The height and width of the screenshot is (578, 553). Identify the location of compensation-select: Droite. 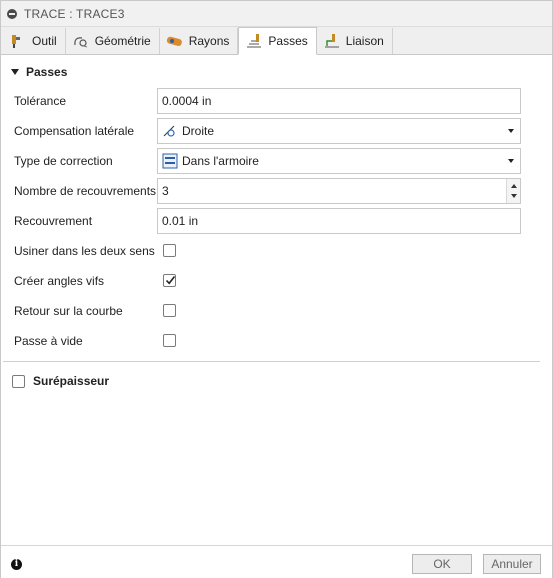
(339, 131).